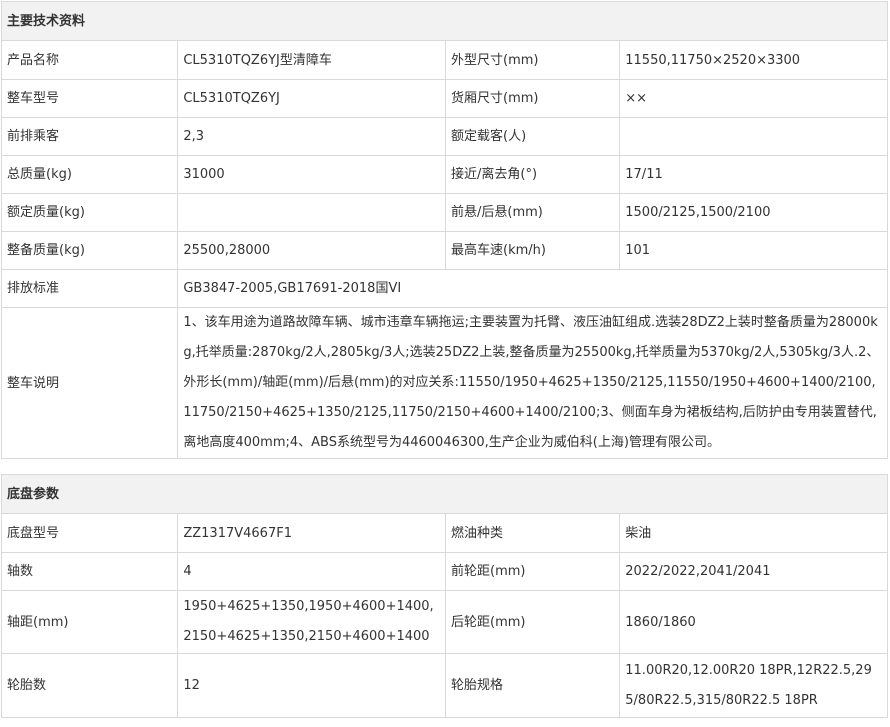  I want to click on row-label: 轴数, so click(89, 571).